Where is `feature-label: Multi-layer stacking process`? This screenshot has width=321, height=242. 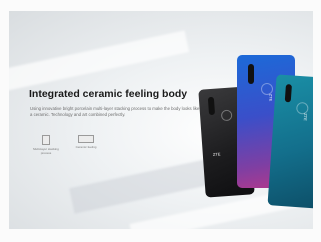
feature-label: Multi-layer stacking process is located at coordinates (46, 151).